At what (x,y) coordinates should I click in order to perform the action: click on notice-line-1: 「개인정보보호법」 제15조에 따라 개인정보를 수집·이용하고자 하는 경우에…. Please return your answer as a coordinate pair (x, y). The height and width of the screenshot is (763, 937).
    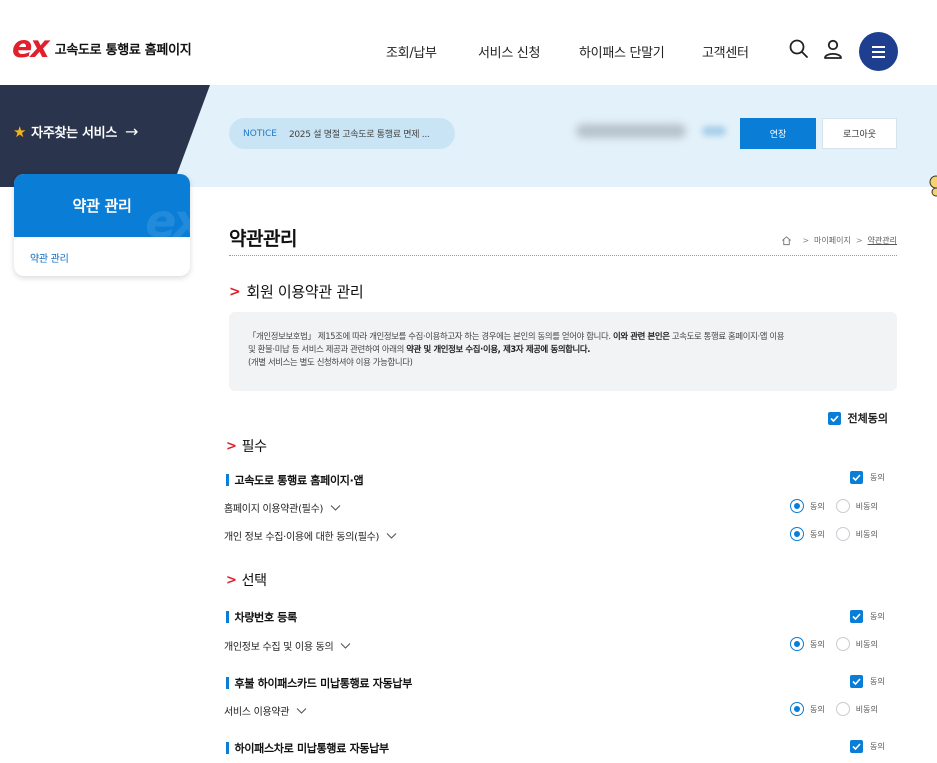
    Looking at the image, I should click on (516, 336).